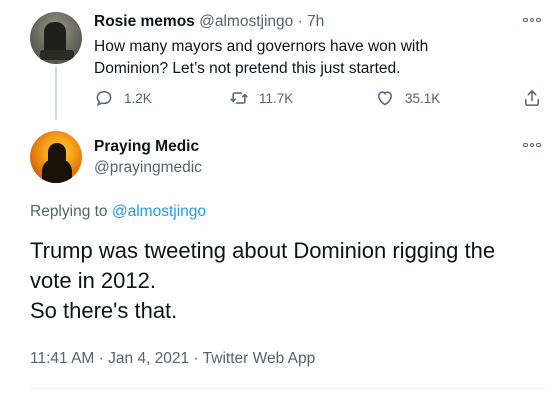  Describe the element at coordinates (259, 358) in the screenshot. I see `tweet-client: Twitter Web App` at that location.